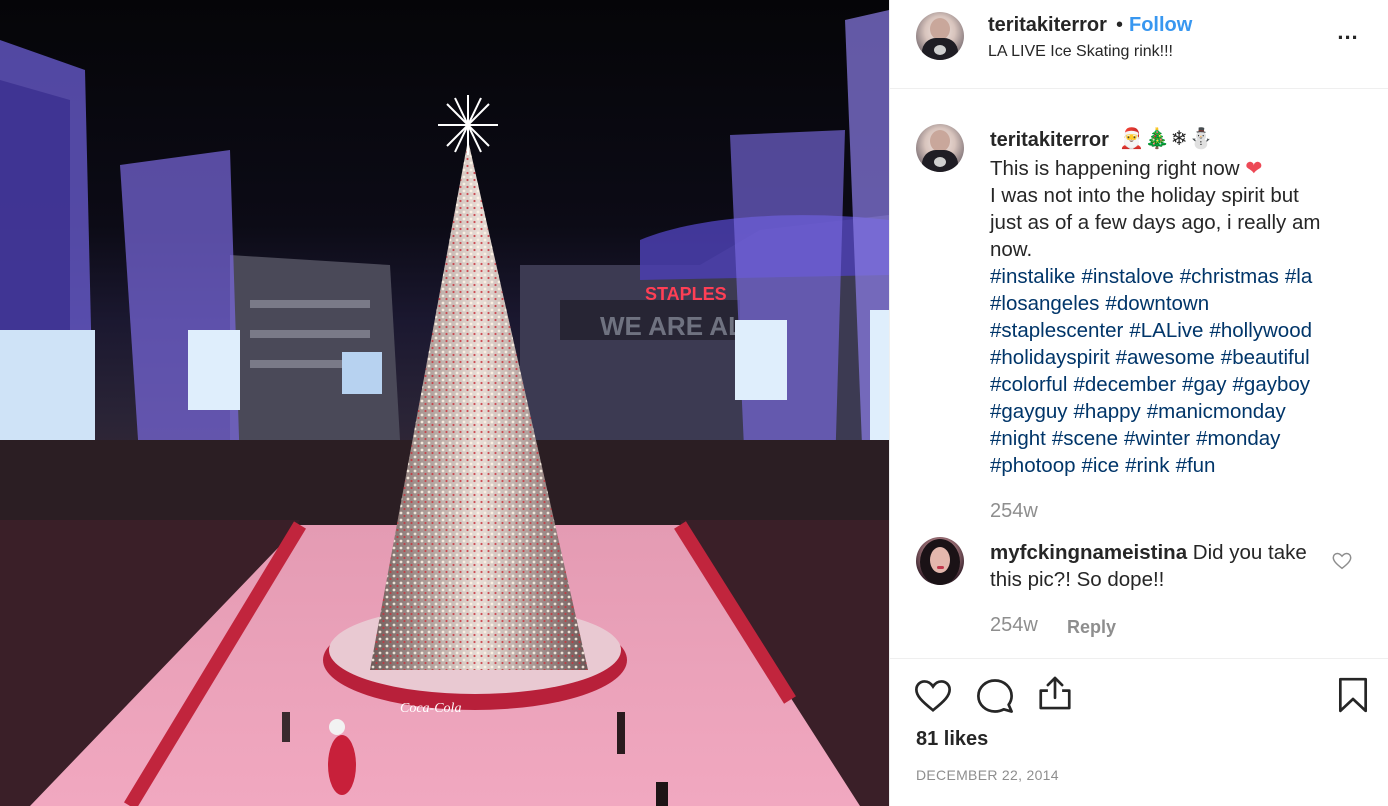 The height and width of the screenshot is (806, 1388). I want to click on caption-timestamp: 254w, so click(1014, 511).